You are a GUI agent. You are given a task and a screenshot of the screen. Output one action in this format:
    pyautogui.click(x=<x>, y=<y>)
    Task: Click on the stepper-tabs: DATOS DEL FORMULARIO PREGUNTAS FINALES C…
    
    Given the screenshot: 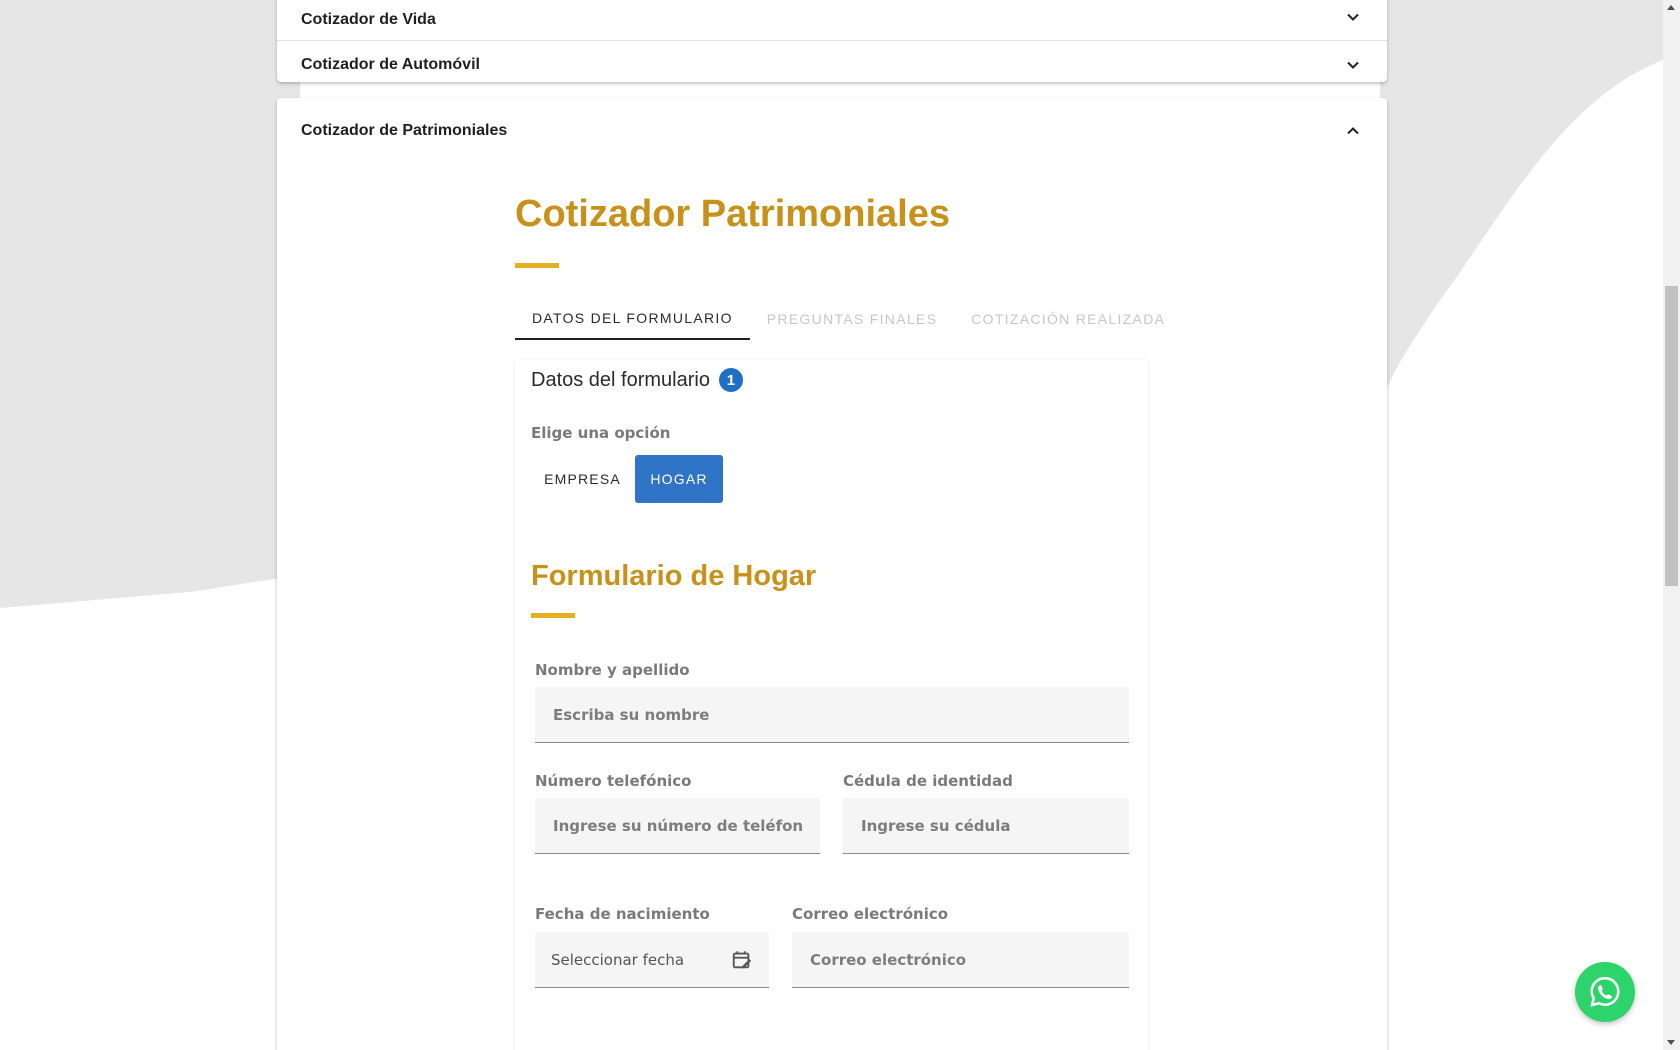 What is the action you would take?
    pyautogui.click(x=848, y=319)
    